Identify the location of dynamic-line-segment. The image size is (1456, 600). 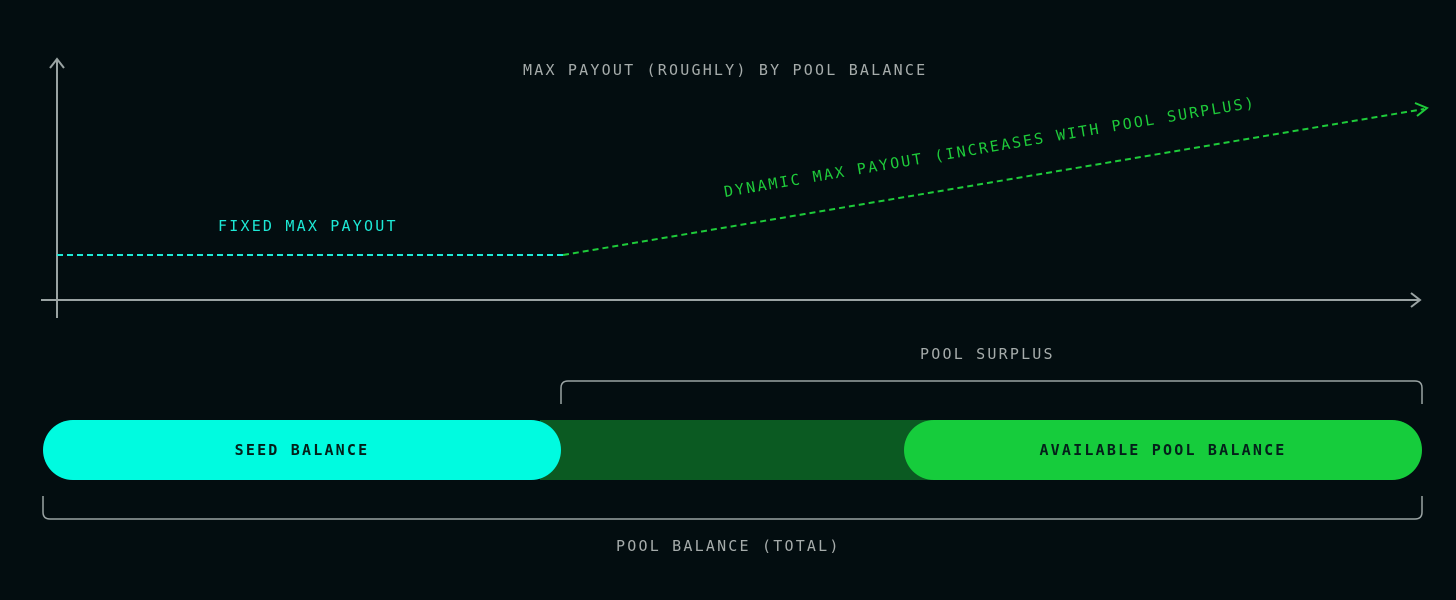
(993, 182).